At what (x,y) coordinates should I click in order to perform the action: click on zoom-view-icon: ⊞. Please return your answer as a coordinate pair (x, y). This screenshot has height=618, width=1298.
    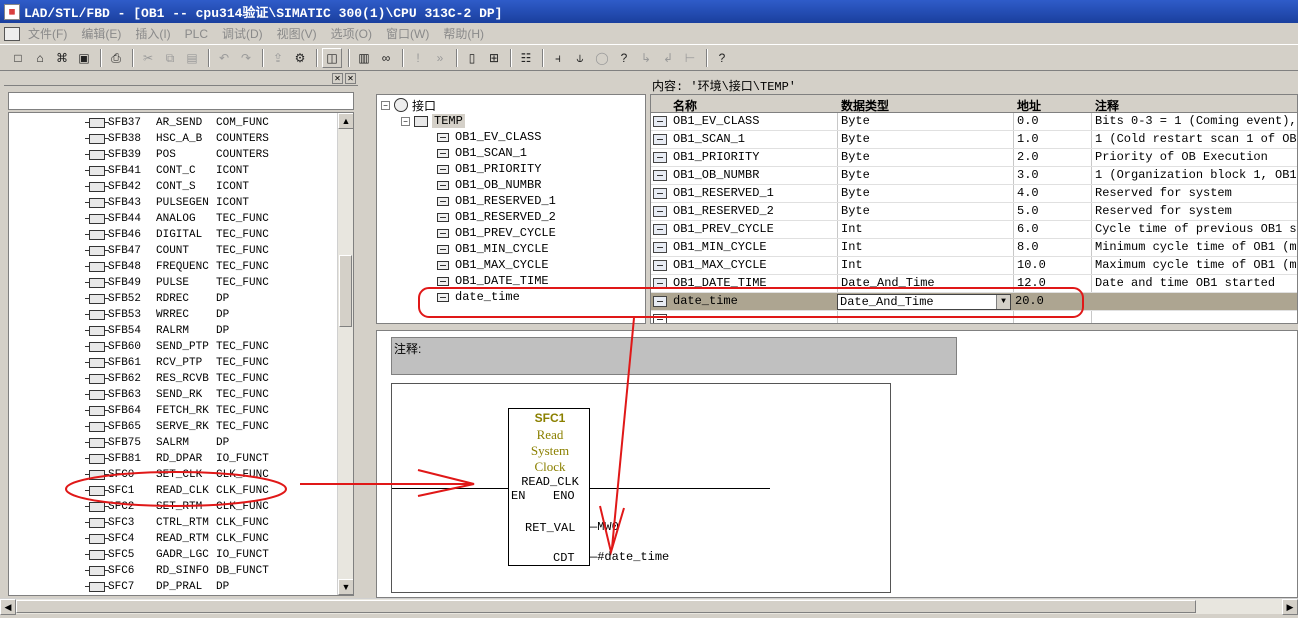
    Looking at the image, I should click on (494, 58).